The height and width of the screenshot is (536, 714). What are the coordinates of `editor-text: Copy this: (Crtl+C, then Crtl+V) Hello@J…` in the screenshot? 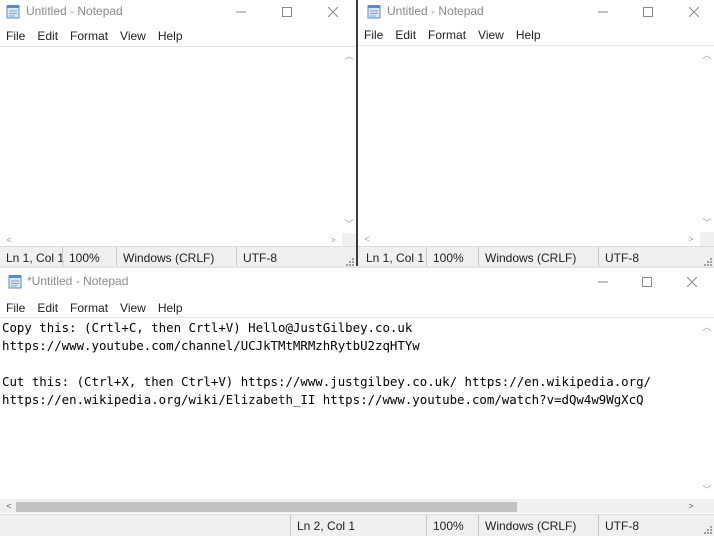 It's located at (327, 363).